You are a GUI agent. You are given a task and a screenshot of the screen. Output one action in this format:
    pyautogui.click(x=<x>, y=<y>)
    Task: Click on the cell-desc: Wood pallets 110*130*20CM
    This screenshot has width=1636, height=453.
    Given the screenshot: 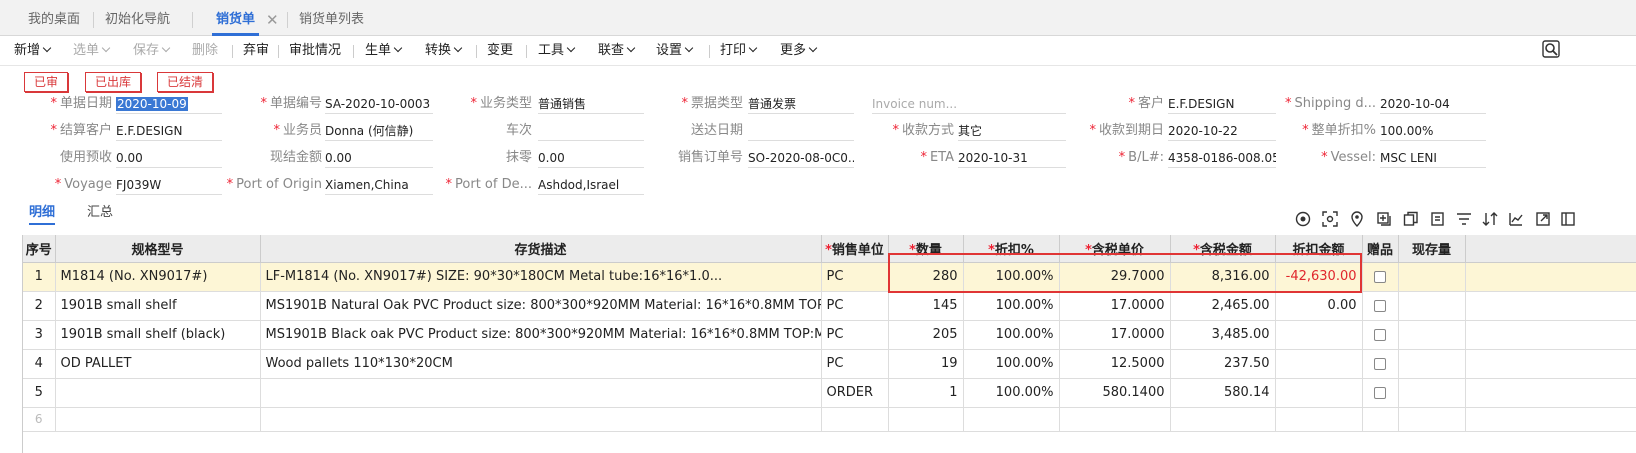 What is the action you would take?
    pyautogui.click(x=541, y=364)
    